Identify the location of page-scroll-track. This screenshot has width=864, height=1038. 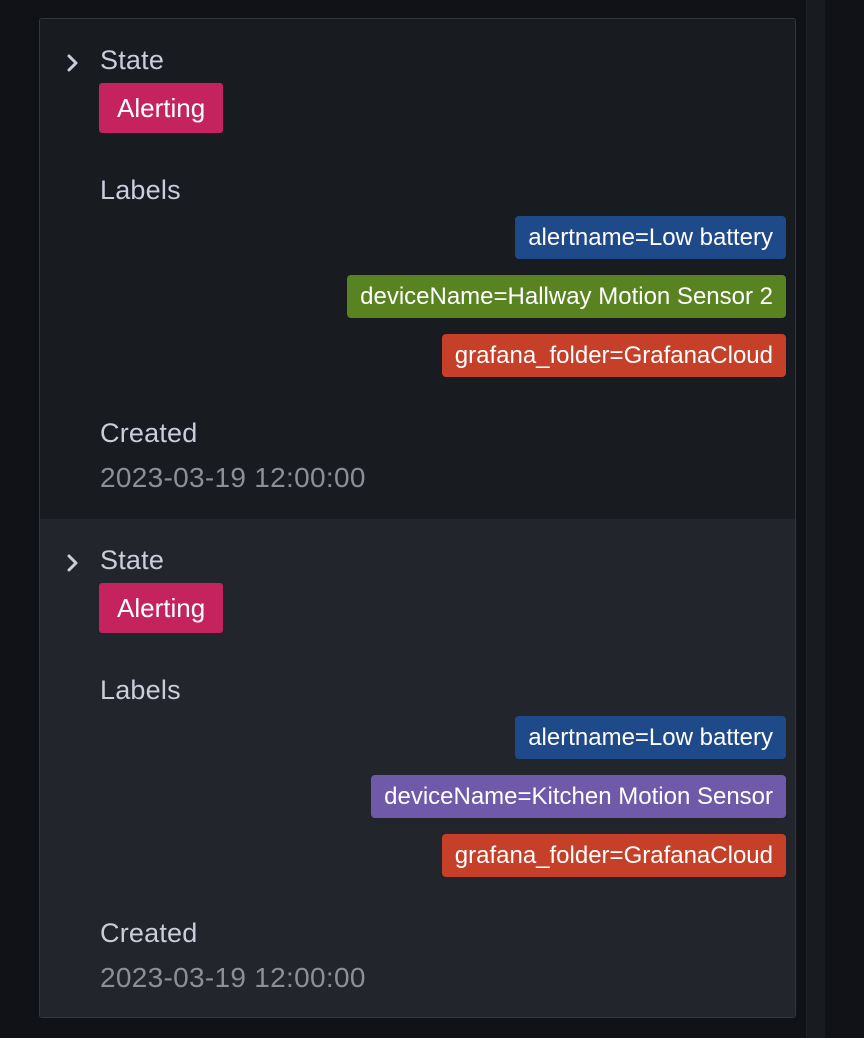
(815, 519).